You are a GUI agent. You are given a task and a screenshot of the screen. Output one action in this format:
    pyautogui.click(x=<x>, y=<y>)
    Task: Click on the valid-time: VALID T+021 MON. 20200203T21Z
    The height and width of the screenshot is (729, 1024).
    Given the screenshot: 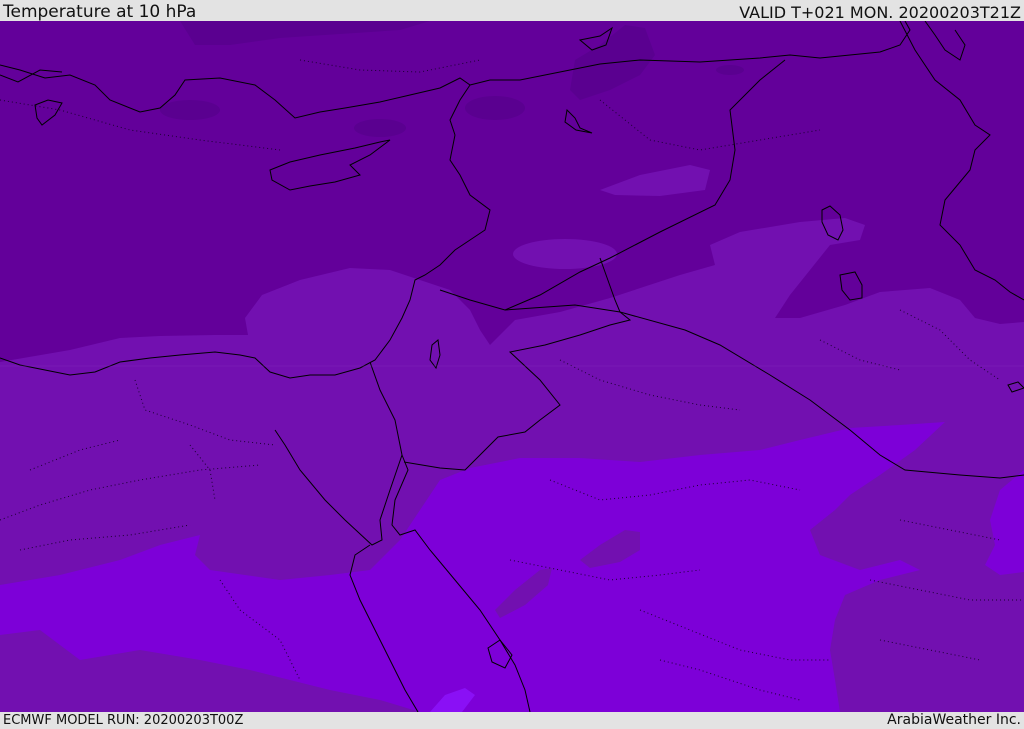 What is the action you would take?
    pyautogui.click(x=880, y=12)
    